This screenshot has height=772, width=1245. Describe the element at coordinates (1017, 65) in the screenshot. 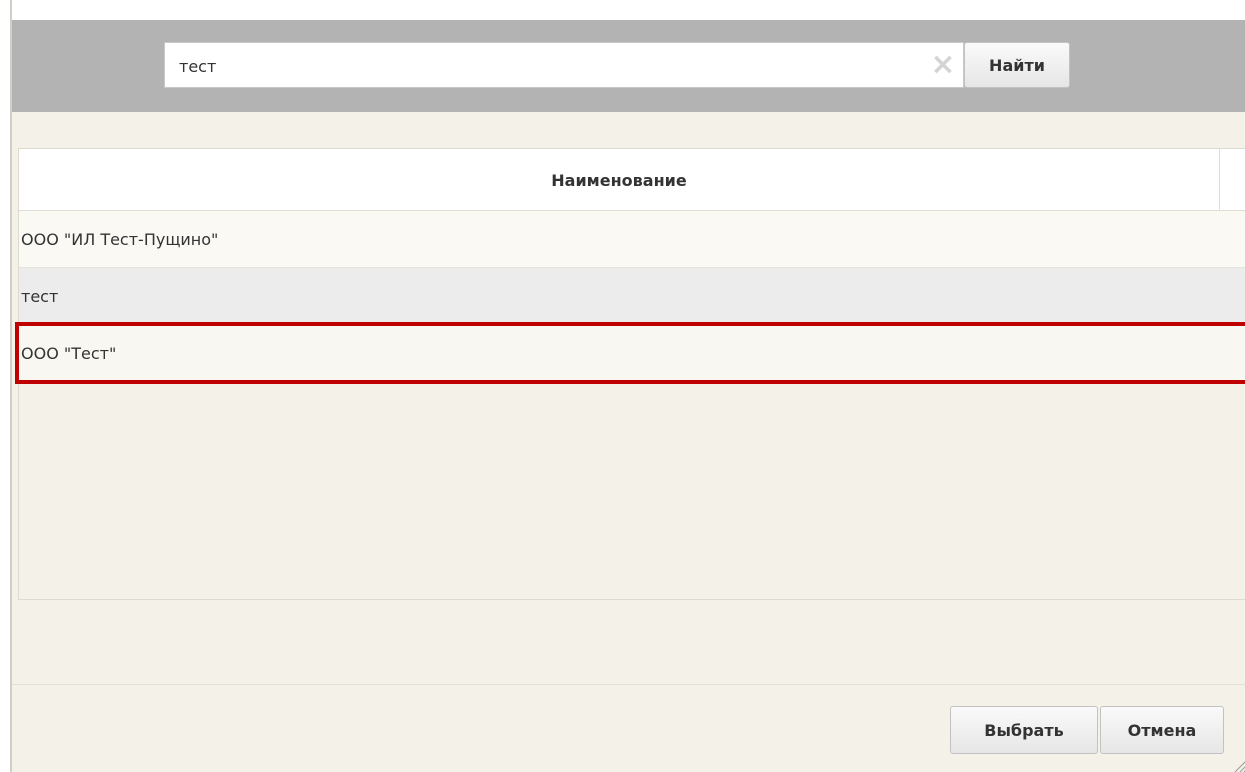

I see `find-button: Найти` at that location.